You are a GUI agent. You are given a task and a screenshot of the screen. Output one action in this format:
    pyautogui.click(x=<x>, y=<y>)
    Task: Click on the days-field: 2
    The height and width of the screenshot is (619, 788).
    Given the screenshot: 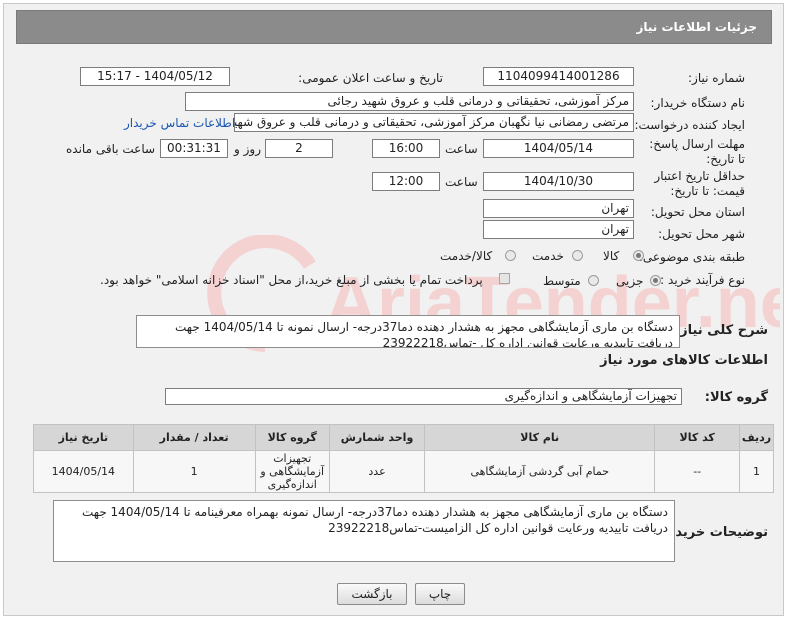 What is the action you would take?
    pyautogui.click(x=299, y=148)
    